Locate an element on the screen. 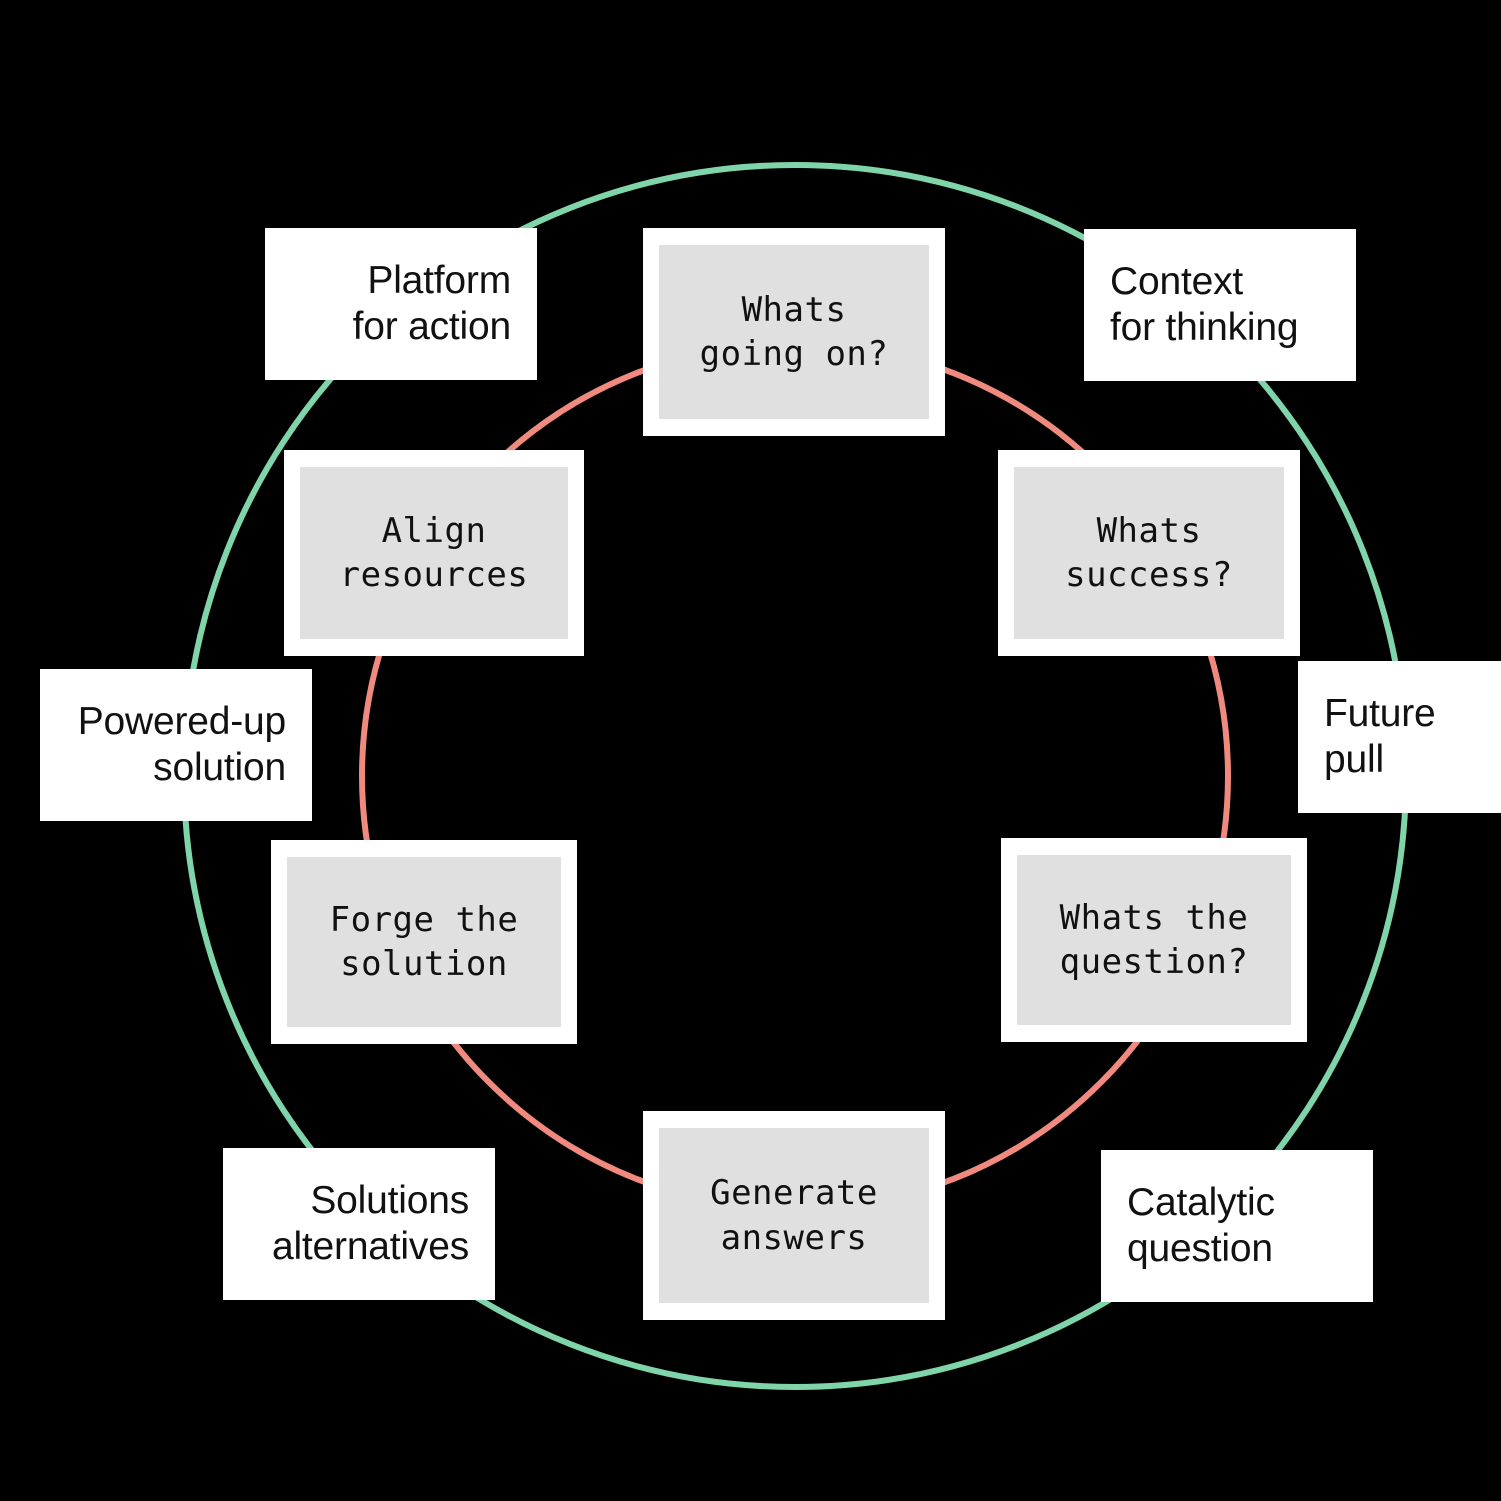 This screenshot has width=1501, height=1501. node-label: Whats the question? is located at coordinates (1154, 940).